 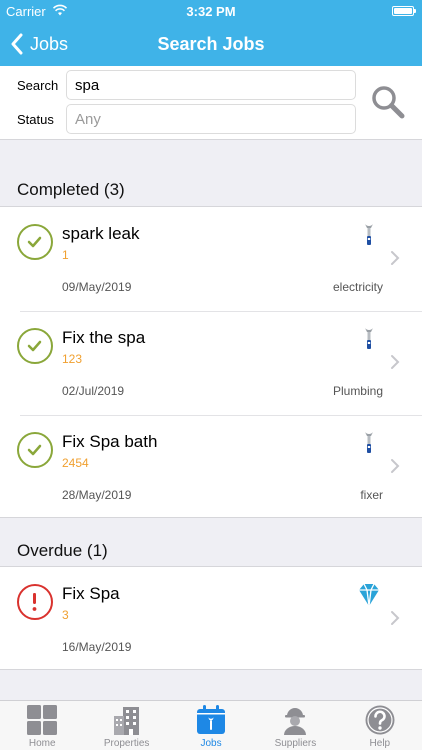 I want to click on job-number: 2454, so click(x=75, y=463).